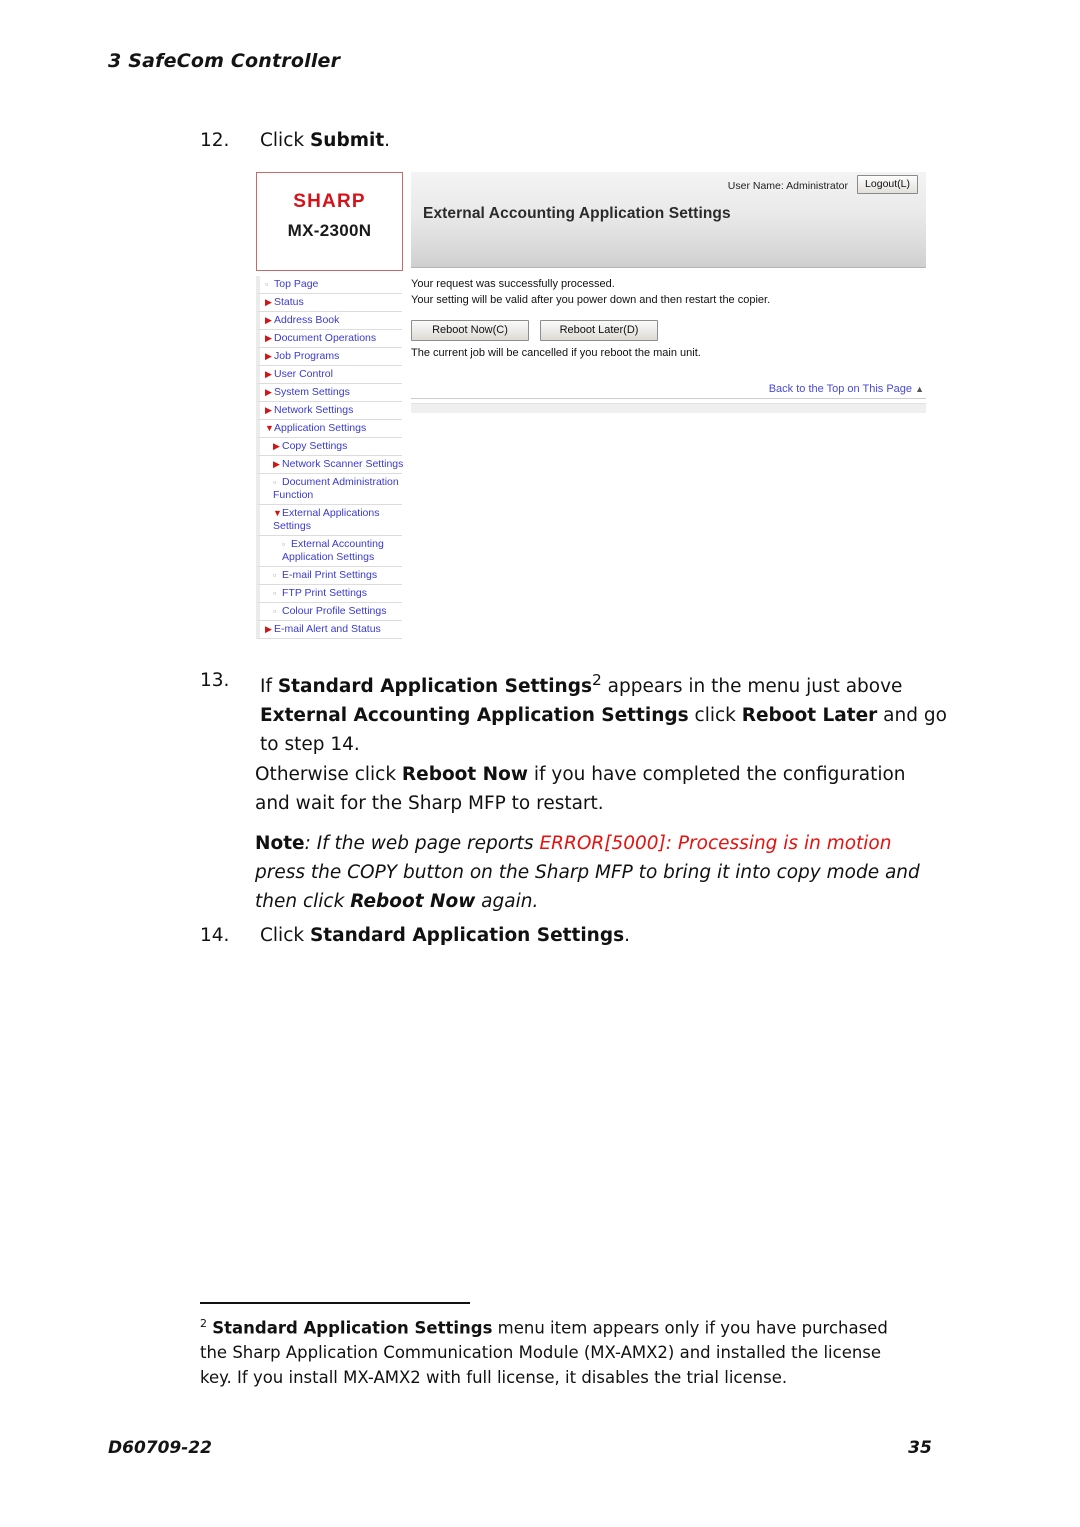  I want to click on sidebar-item-label: FTP Print Settings, so click(325, 593).